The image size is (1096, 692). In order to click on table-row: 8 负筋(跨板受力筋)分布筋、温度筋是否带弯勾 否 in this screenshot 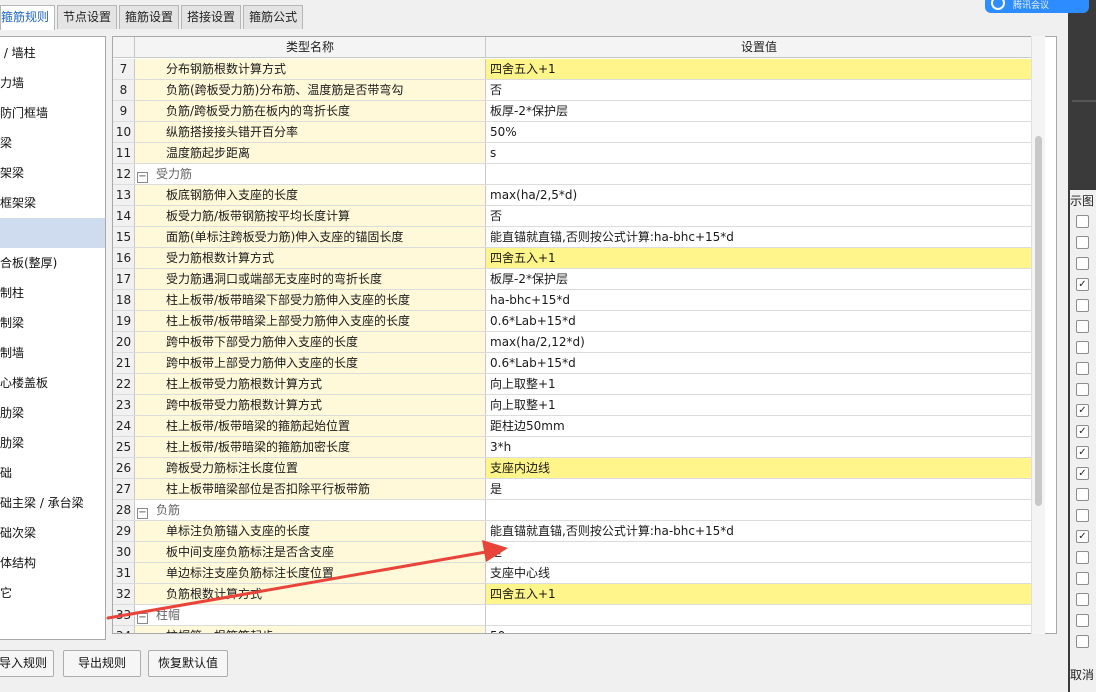, I will do `click(573, 90)`.